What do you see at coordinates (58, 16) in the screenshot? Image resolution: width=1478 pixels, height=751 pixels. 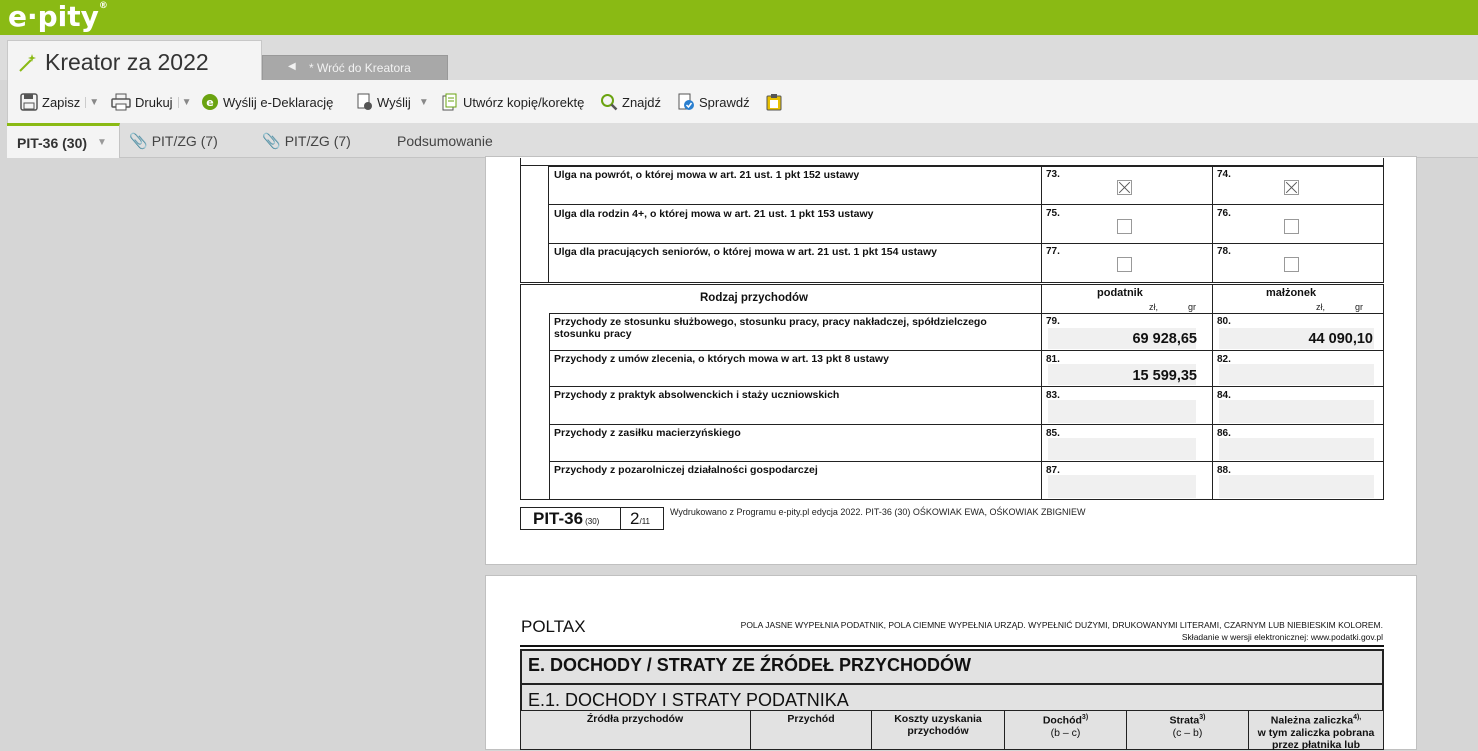 I see `app-logo: e·pity®` at bounding box center [58, 16].